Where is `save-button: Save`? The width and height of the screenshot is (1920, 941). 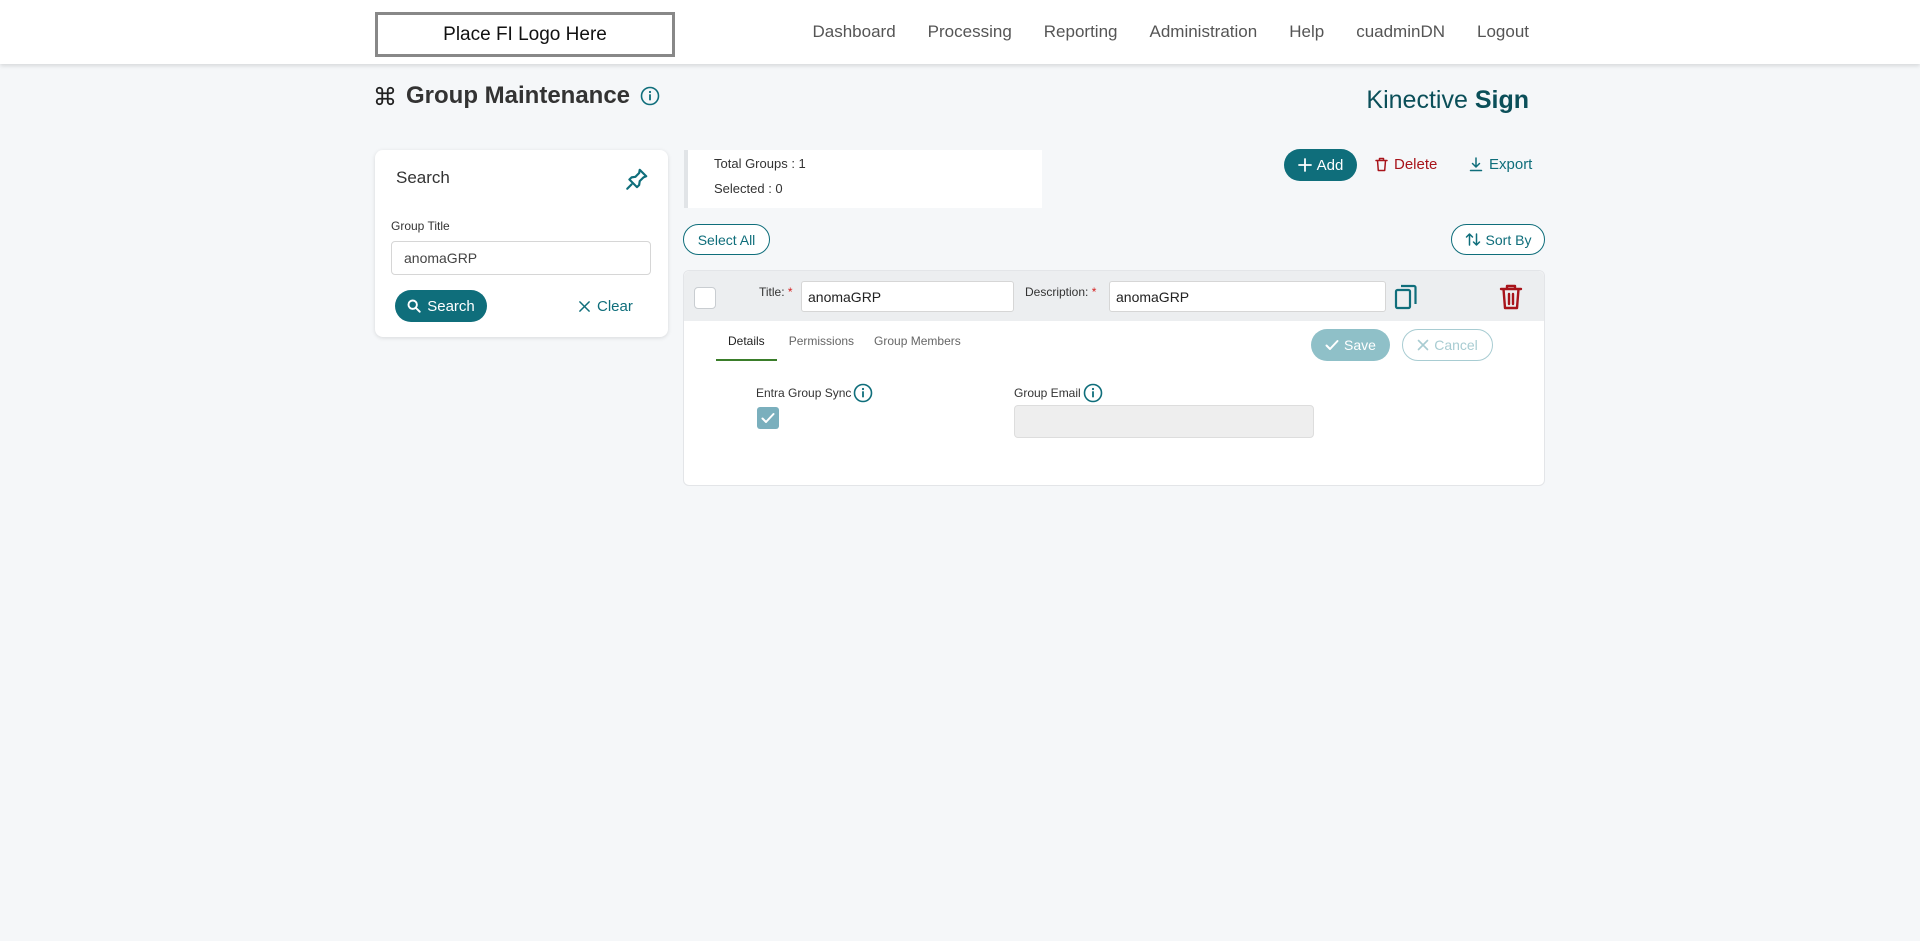 save-button: Save is located at coordinates (1350, 345).